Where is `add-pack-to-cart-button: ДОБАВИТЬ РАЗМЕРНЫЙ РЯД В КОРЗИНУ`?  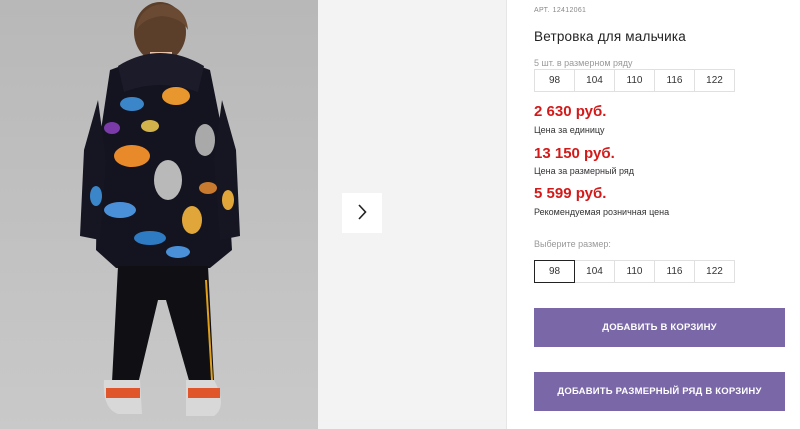
add-pack-to-cart-button: ДОБАВИТЬ РАЗМЕРНЫЙ РЯД В КОРЗИНУ is located at coordinates (659, 391).